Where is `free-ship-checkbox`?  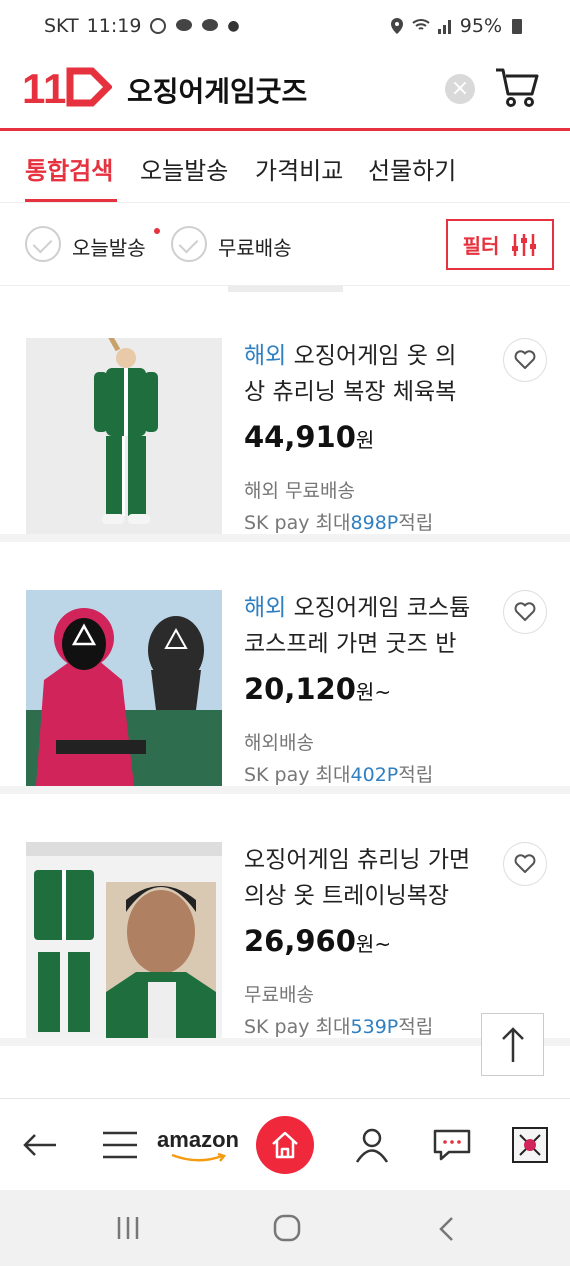
free-ship-checkbox is located at coordinates (189, 244).